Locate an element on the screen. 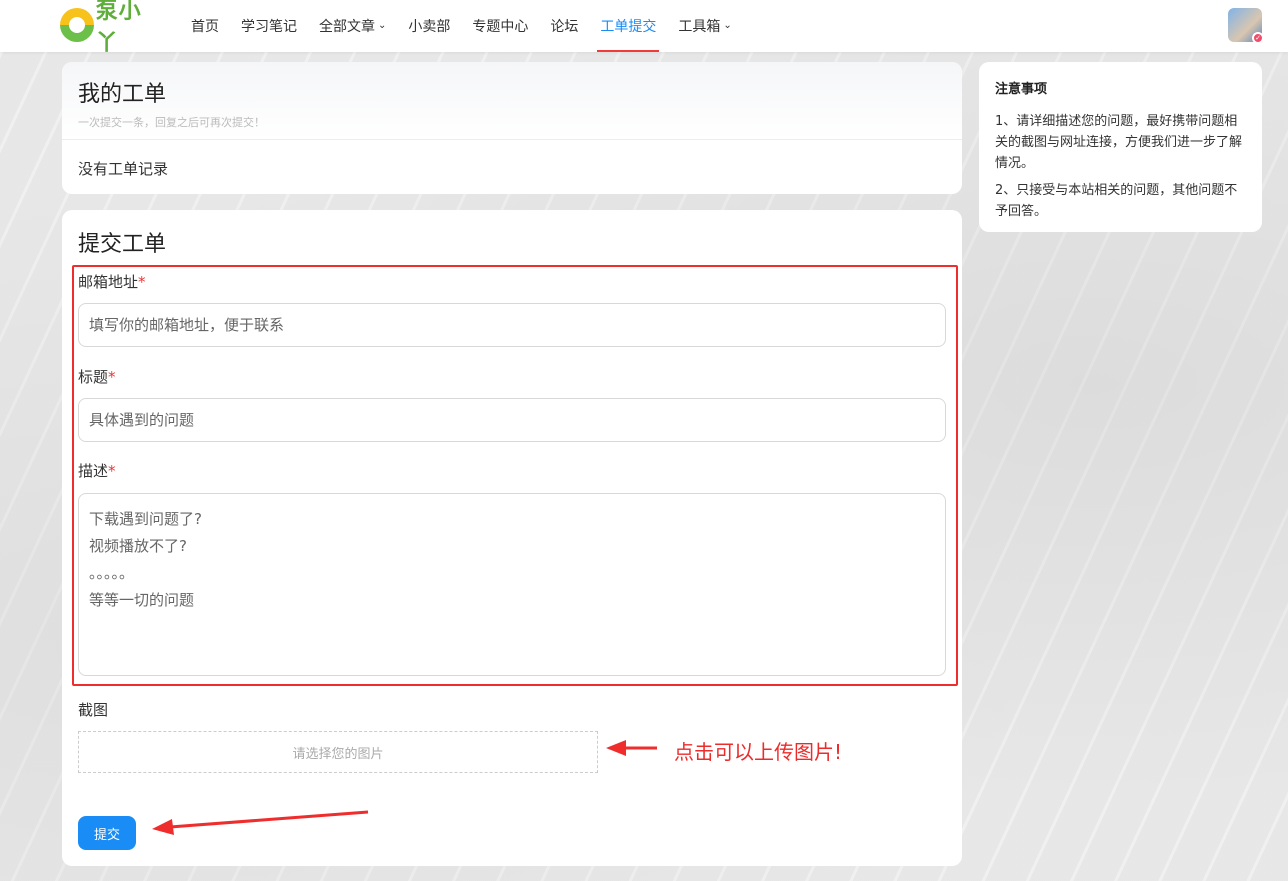 The image size is (1288, 881). nav-item-toolbox: 工具箱 ⌄ is located at coordinates (704, 26).